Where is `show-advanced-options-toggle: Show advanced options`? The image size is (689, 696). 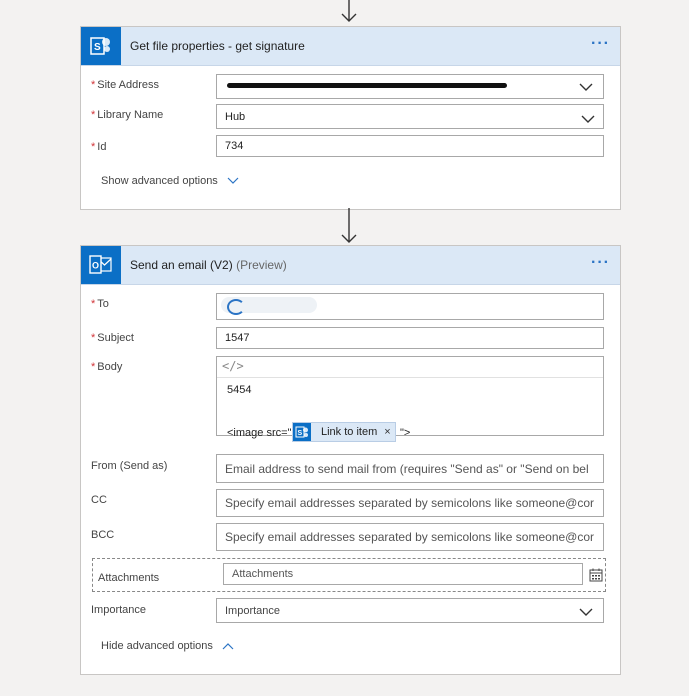 show-advanced-options-toggle: Show advanced options is located at coordinates (170, 181).